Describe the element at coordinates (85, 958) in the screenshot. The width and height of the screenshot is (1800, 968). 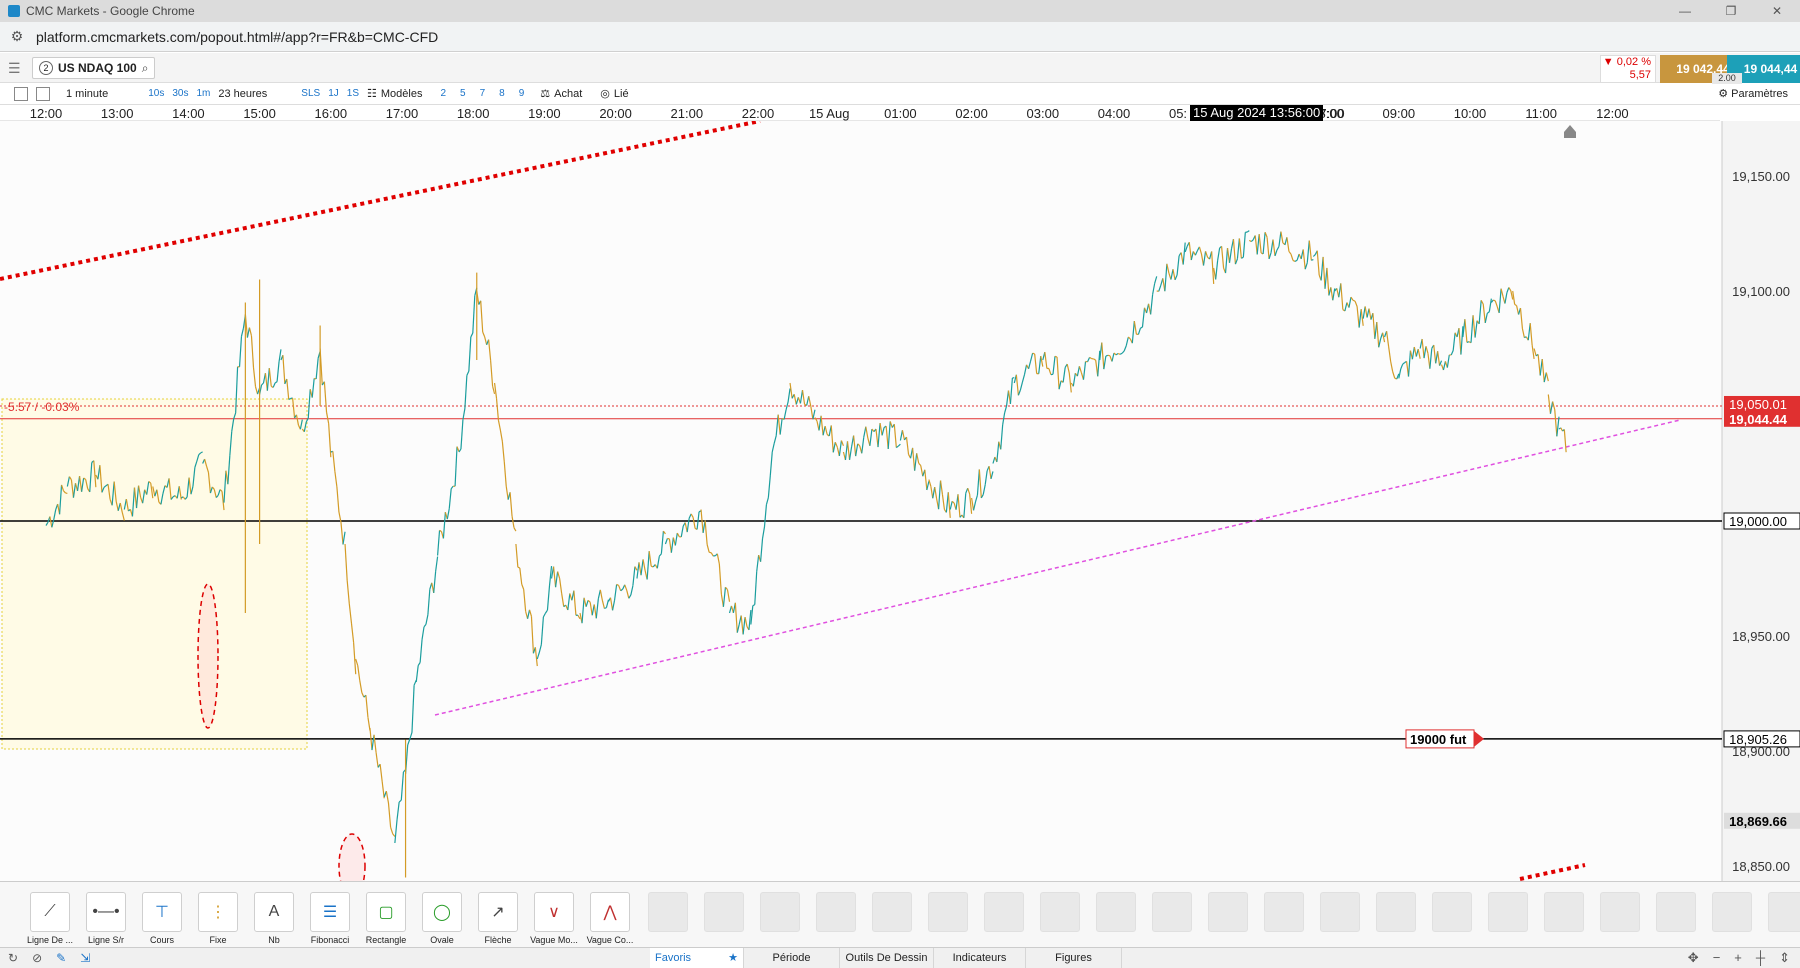
I see `cursor-icon: ⇲` at that location.